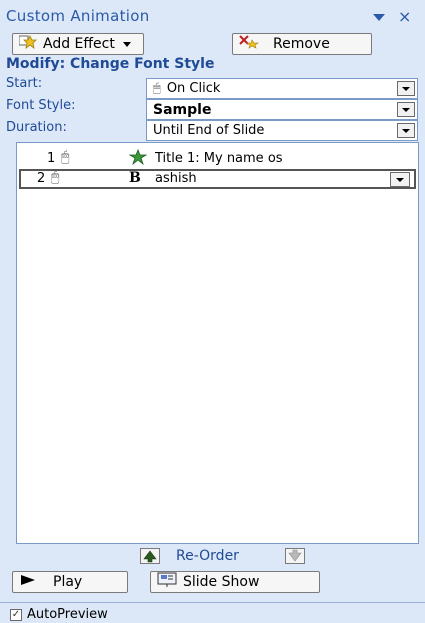 This screenshot has height=623, width=425. Describe the element at coordinates (212, 17) in the screenshot. I see `pane-titlebar: Custom Animation ×` at that location.